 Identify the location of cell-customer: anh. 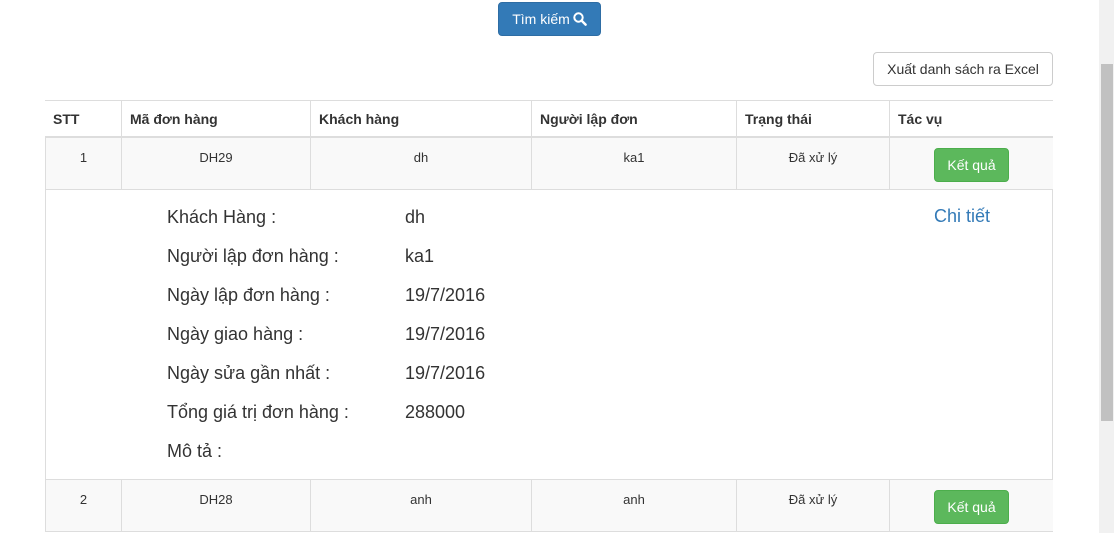
(421, 505).